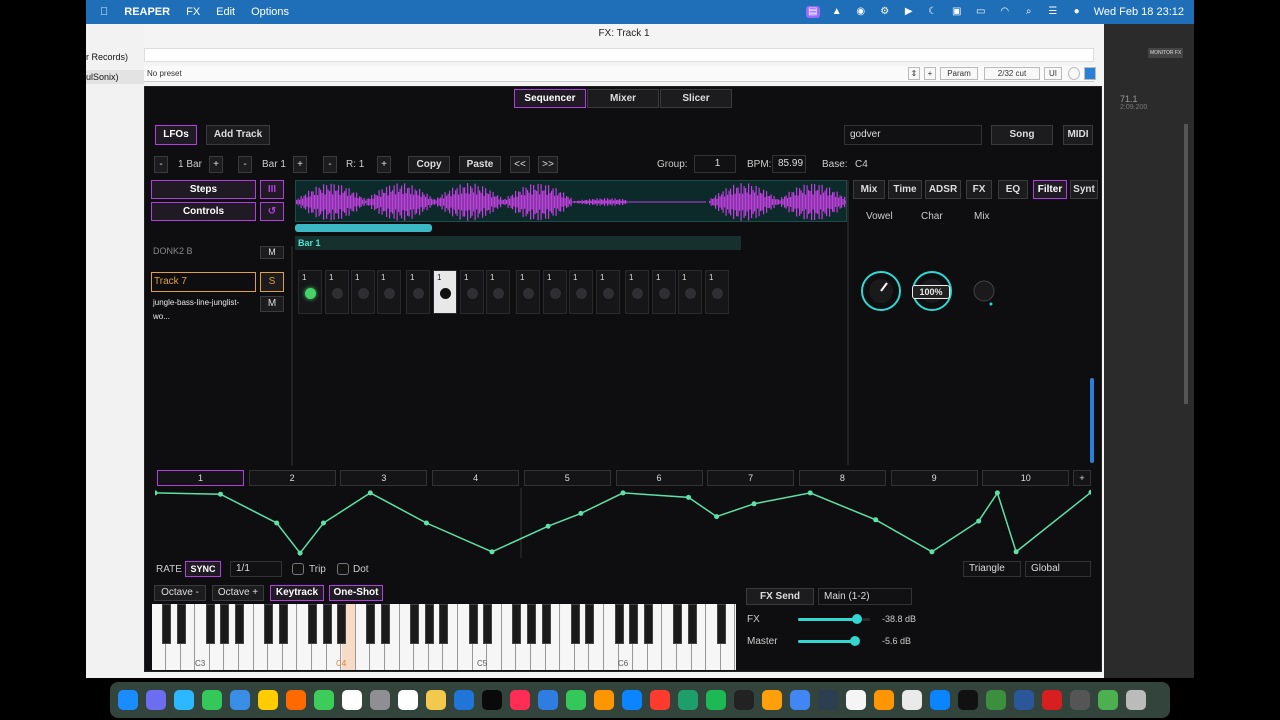  What do you see at coordinates (238, 593) in the screenshot?
I see `octave-up-button: Octave +` at bounding box center [238, 593].